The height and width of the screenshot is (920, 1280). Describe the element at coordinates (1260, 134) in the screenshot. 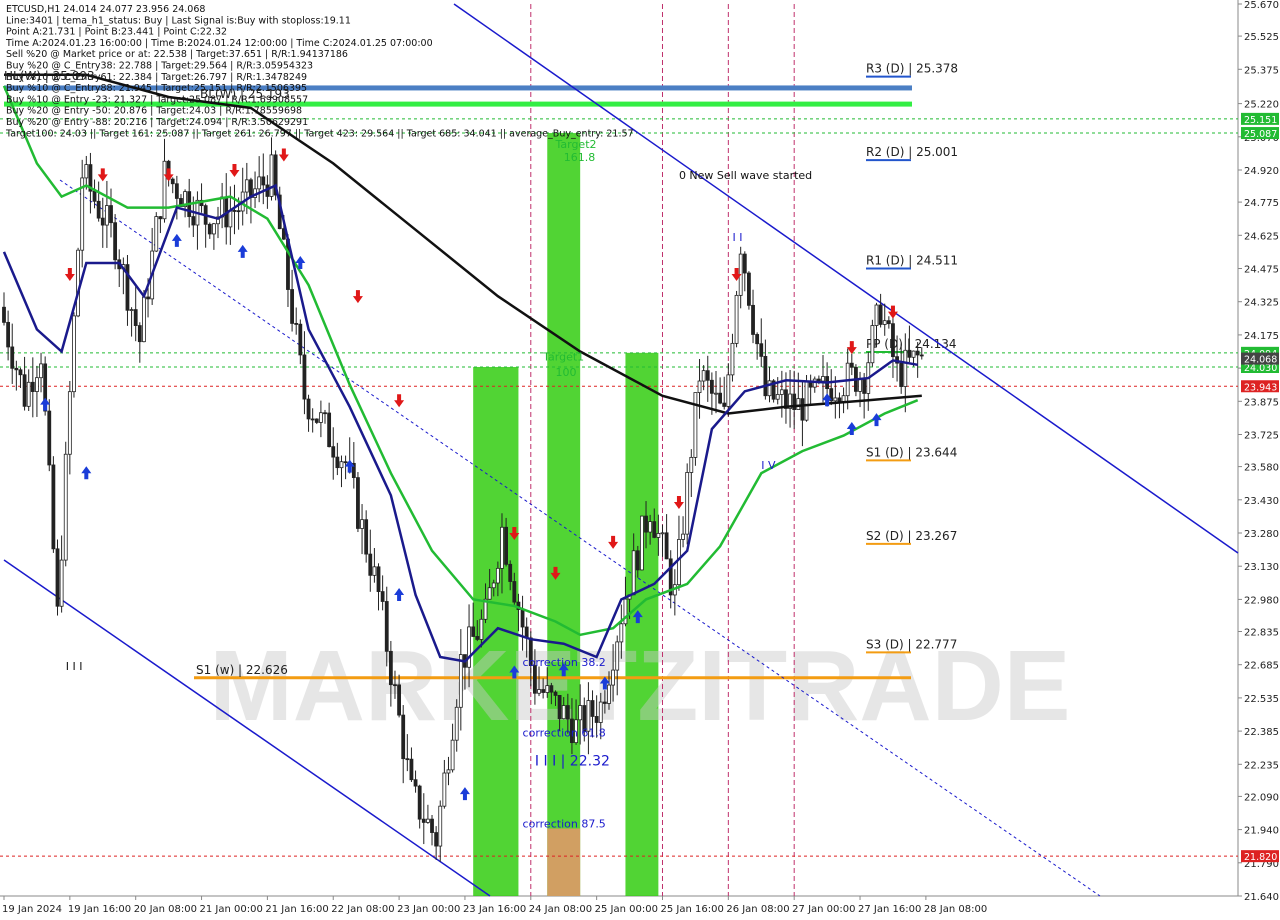

I see `price-badge-label: 25.087` at that location.